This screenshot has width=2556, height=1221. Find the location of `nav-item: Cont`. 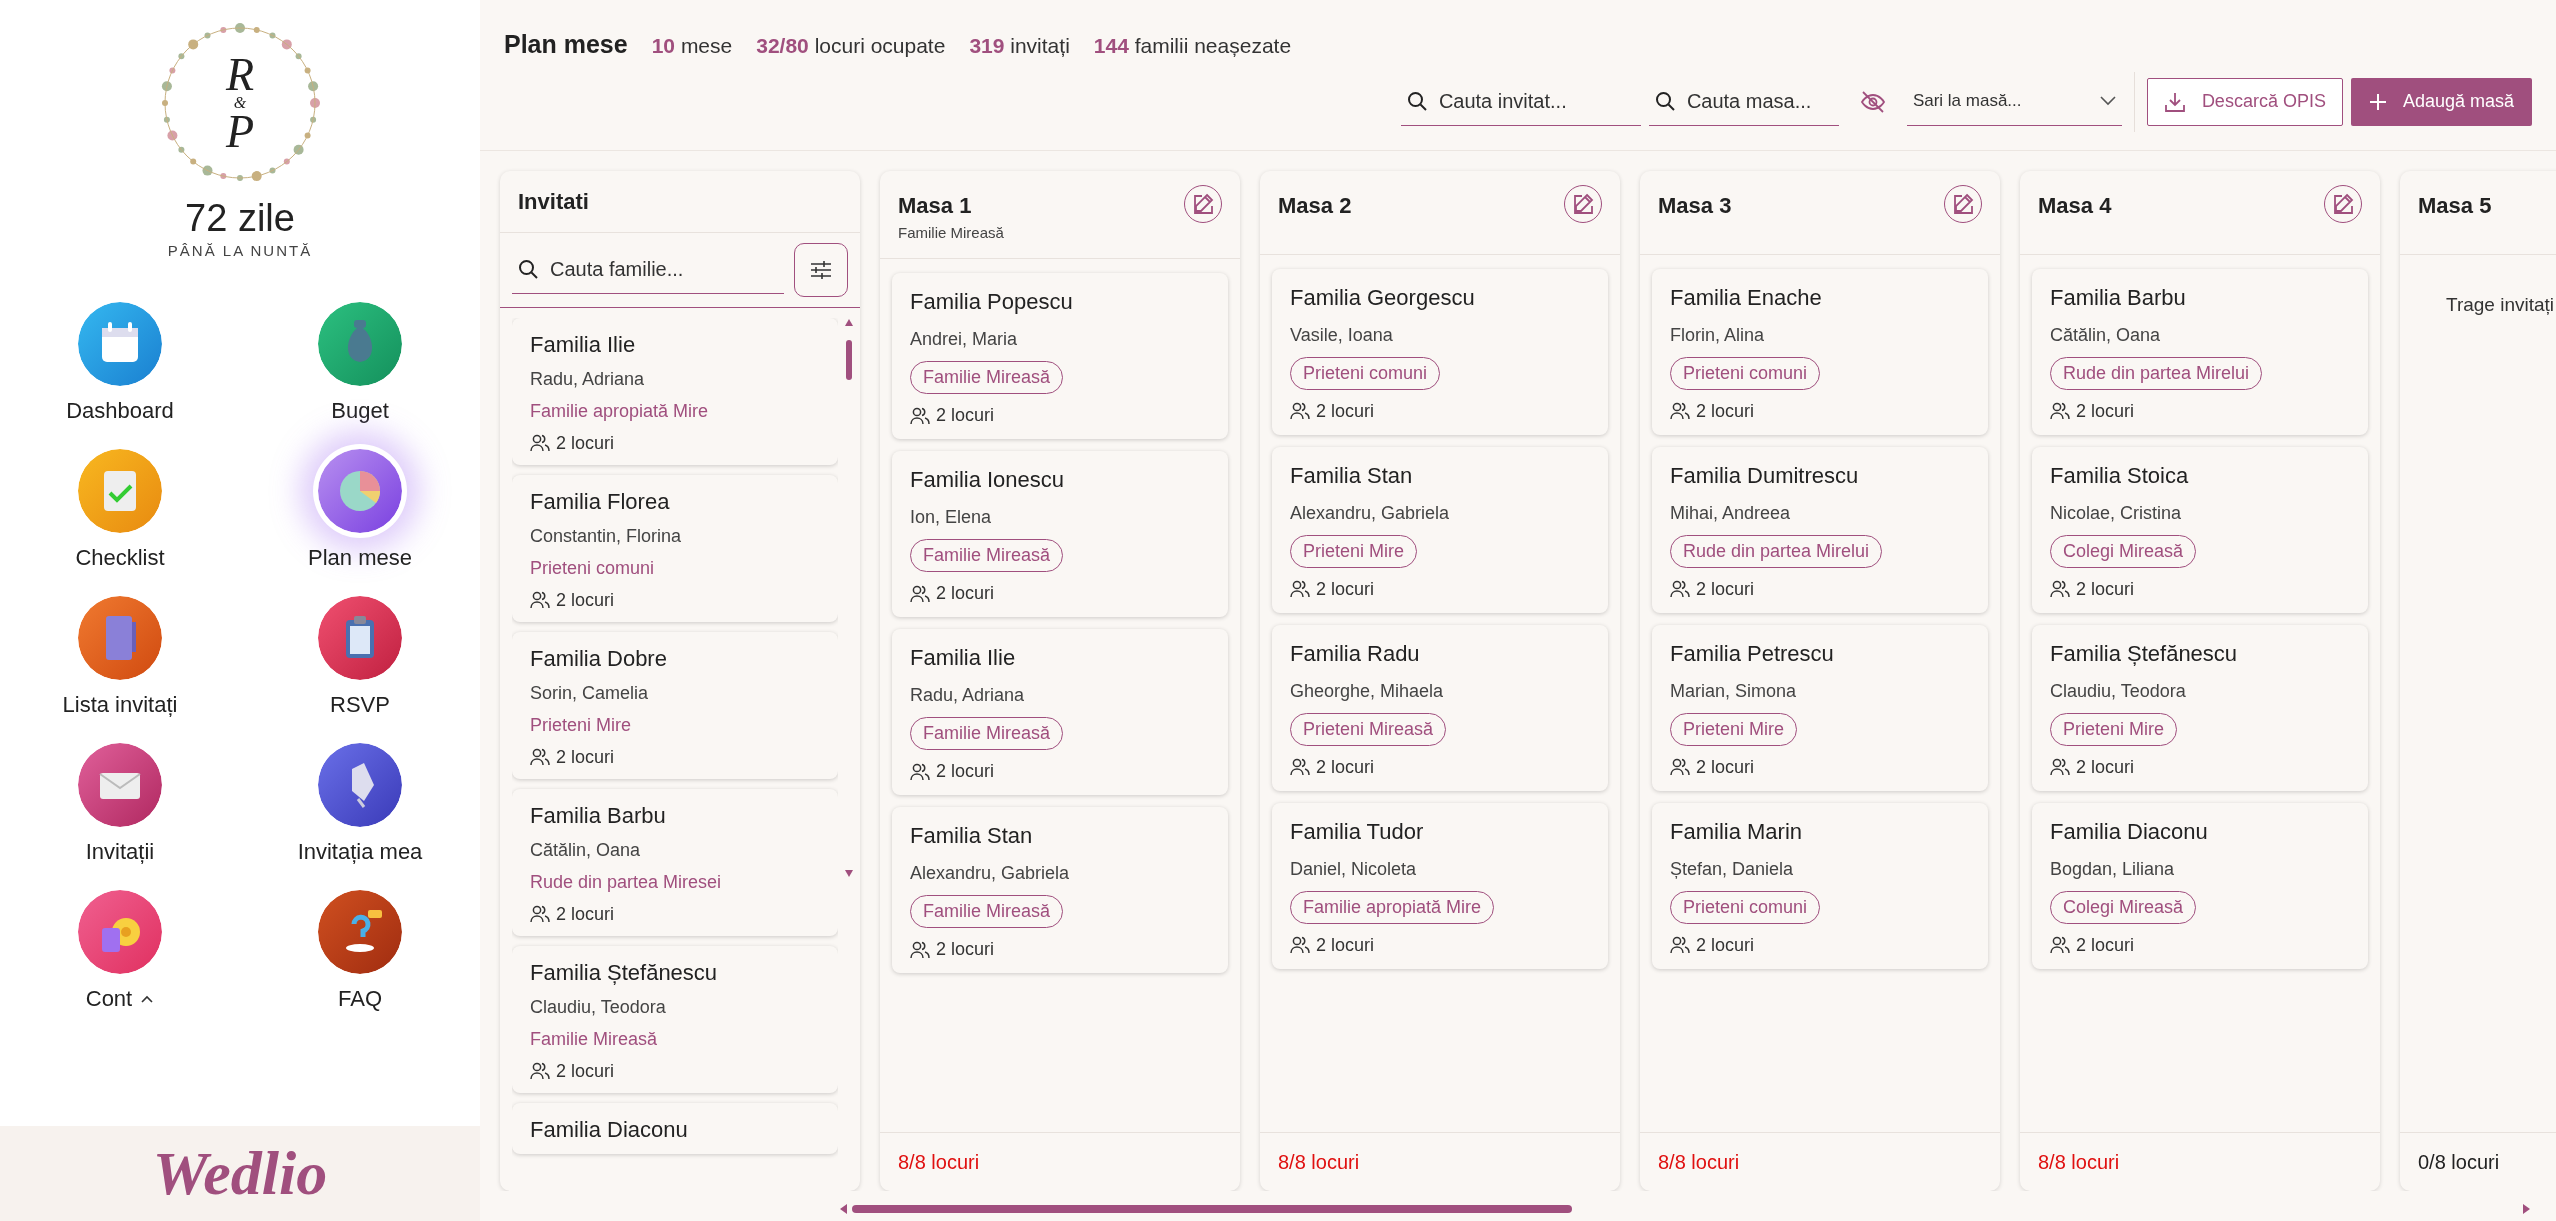

nav-item: Cont is located at coordinates (120, 953).